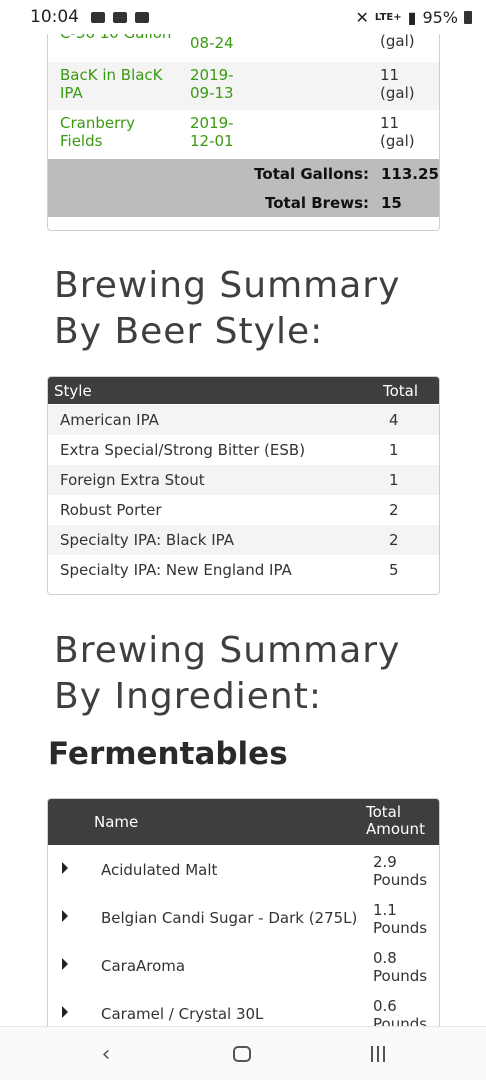 This screenshot has width=486, height=1080. I want to click on fermentables-heading: Fermentables, so click(168, 754).